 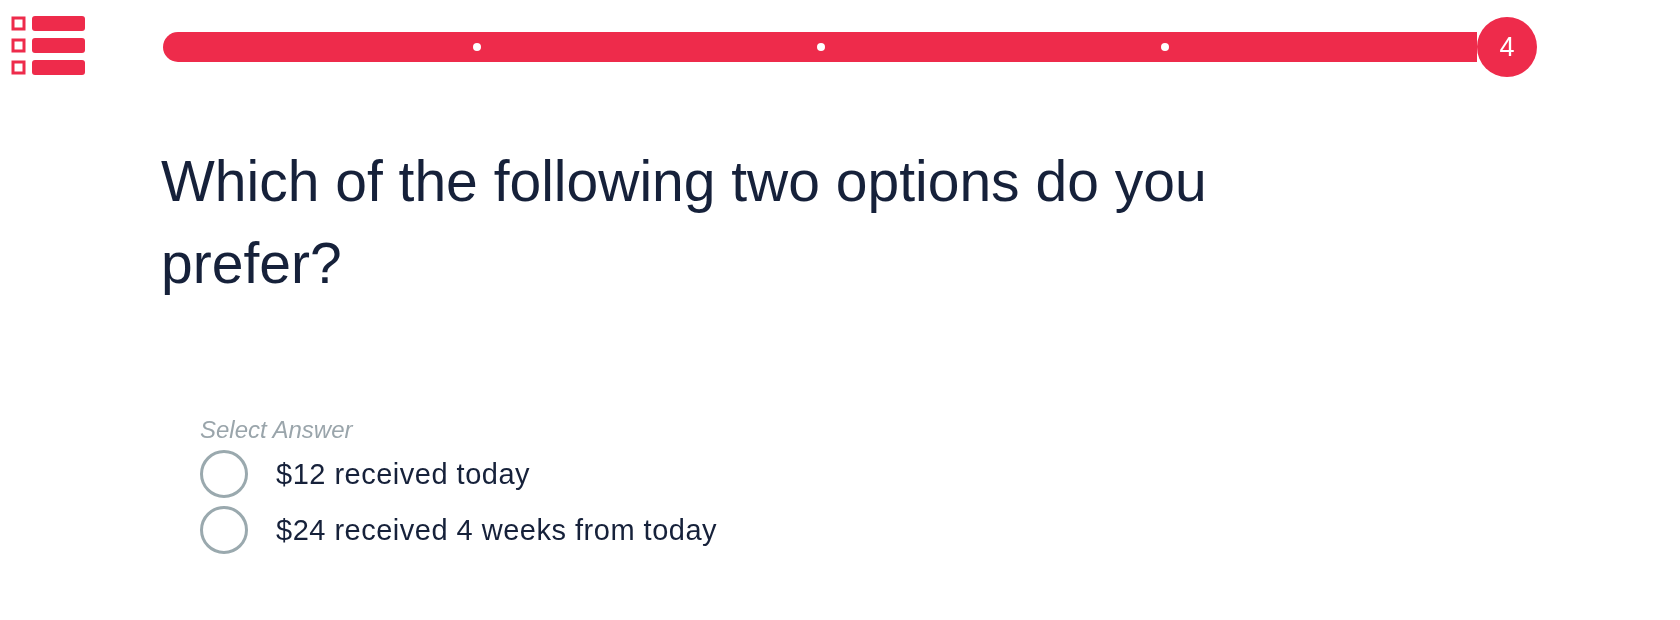 I want to click on select-answer-hint: Select Answer, so click(x=277, y=430).